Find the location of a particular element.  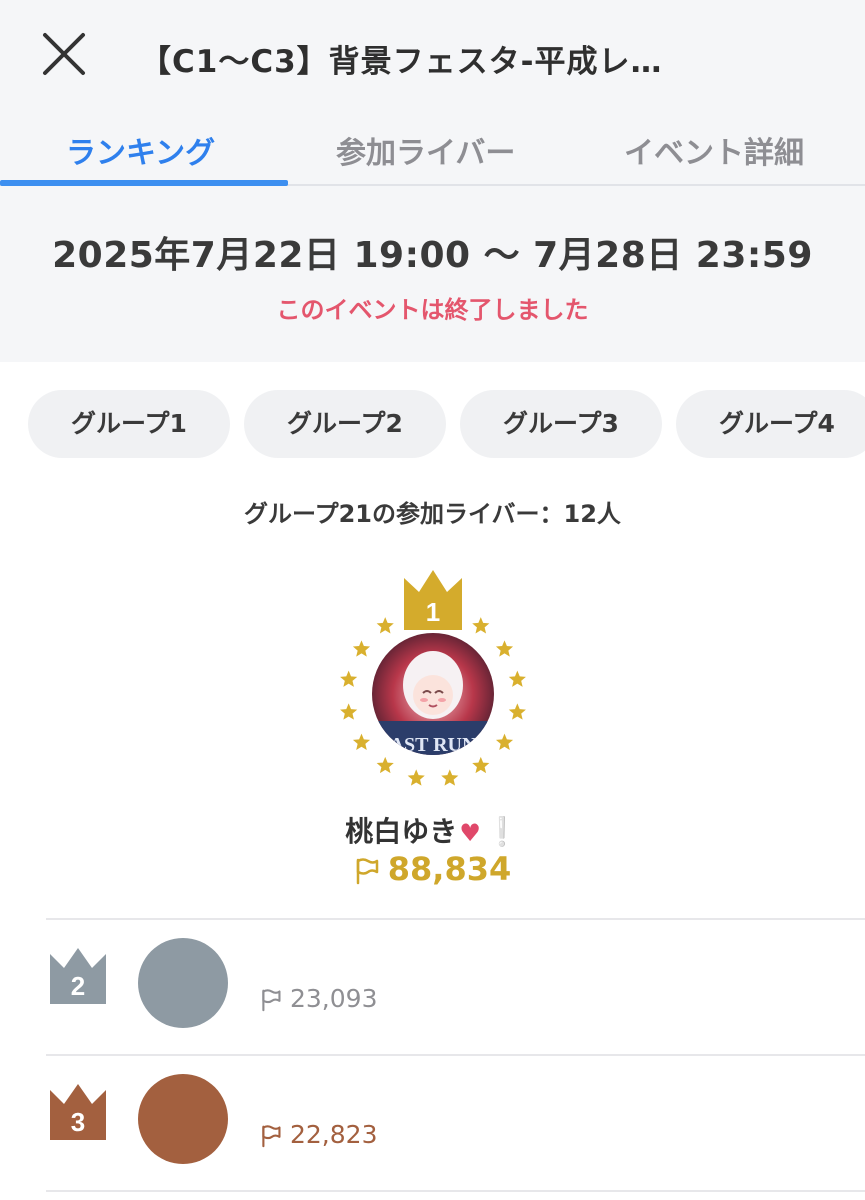

group-chip-2: グループ2 is located at coordinates (345, 424).